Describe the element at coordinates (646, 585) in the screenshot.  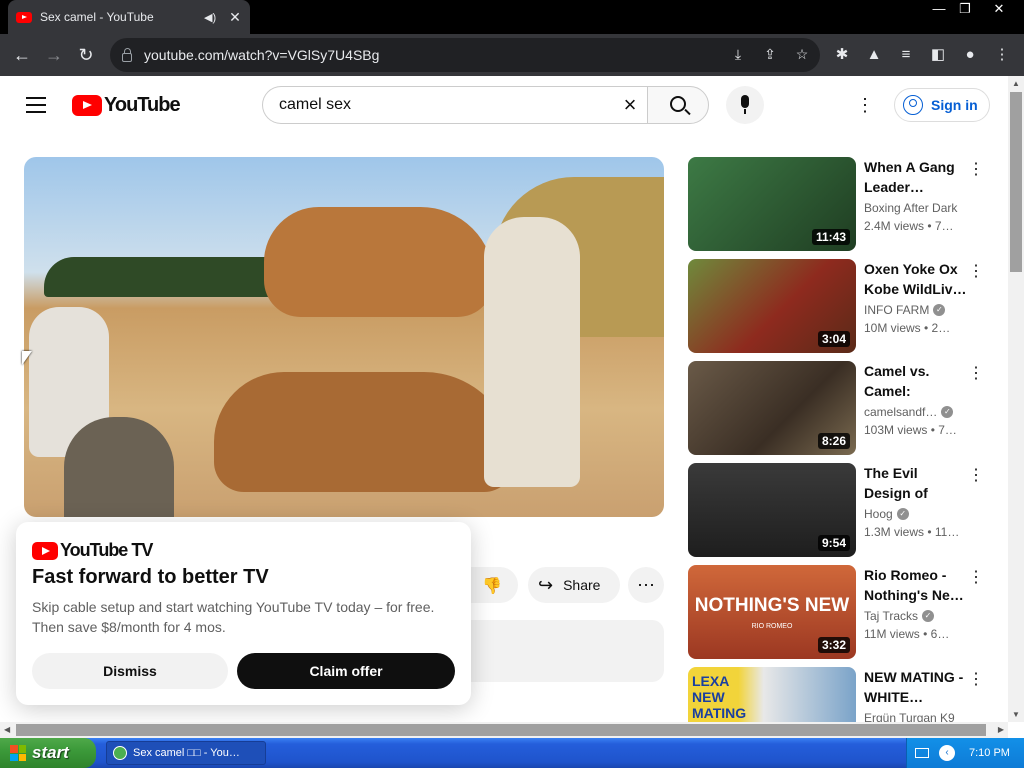
I see `more-actions-button: ⋯` at that location.